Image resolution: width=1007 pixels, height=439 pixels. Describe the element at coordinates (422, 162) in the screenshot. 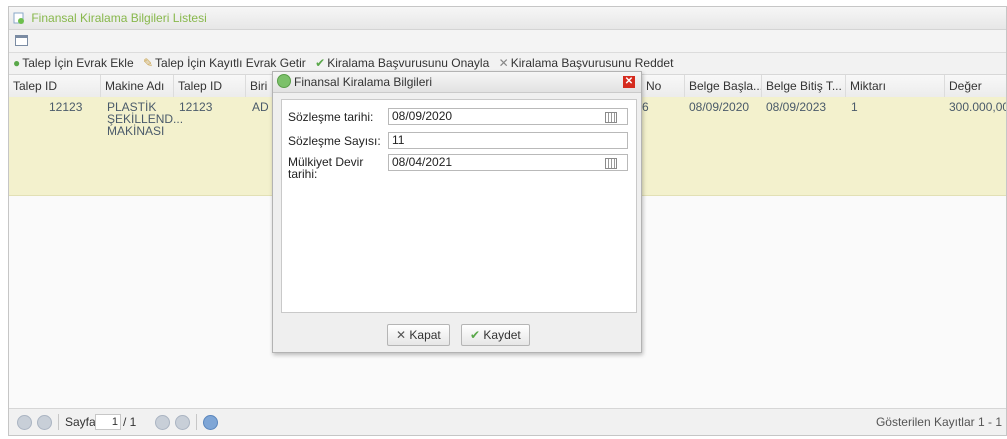

I see `transfer-date-value: 08/04/2021` at that location.